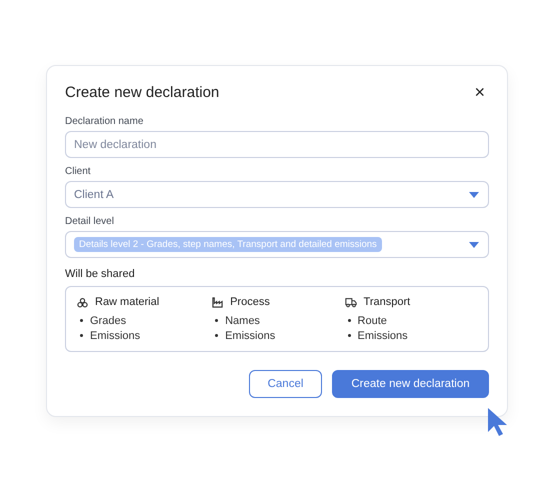 This screenshot has height=486, width=554. What do you see at coordinates (228, 244) in the screenshot?
I see `selected-chip: Details level 2 - Grades, step names, Transport and detailed emissions` at bounding box center [228, 244].